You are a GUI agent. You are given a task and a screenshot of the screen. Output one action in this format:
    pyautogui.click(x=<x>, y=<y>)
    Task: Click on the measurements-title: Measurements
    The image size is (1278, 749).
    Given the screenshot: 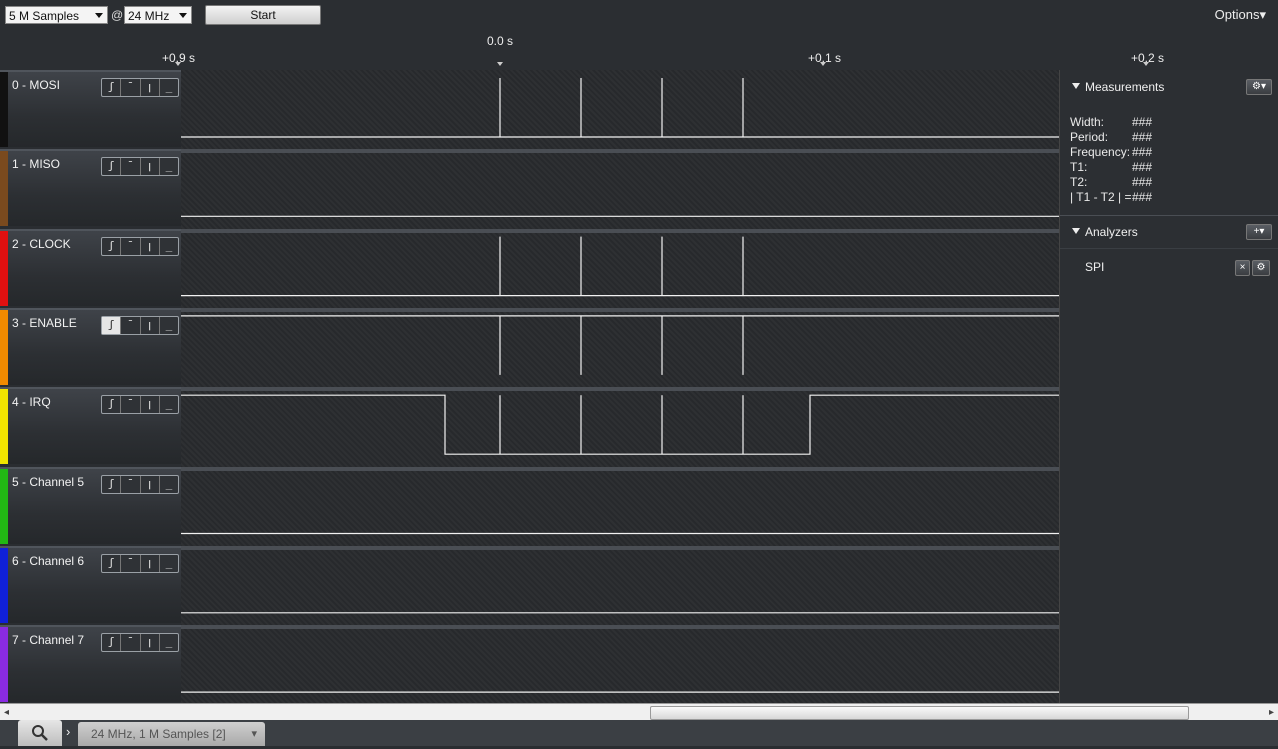 What is the action you would take?
    pyautogui.click(x=1125, y=87)
    